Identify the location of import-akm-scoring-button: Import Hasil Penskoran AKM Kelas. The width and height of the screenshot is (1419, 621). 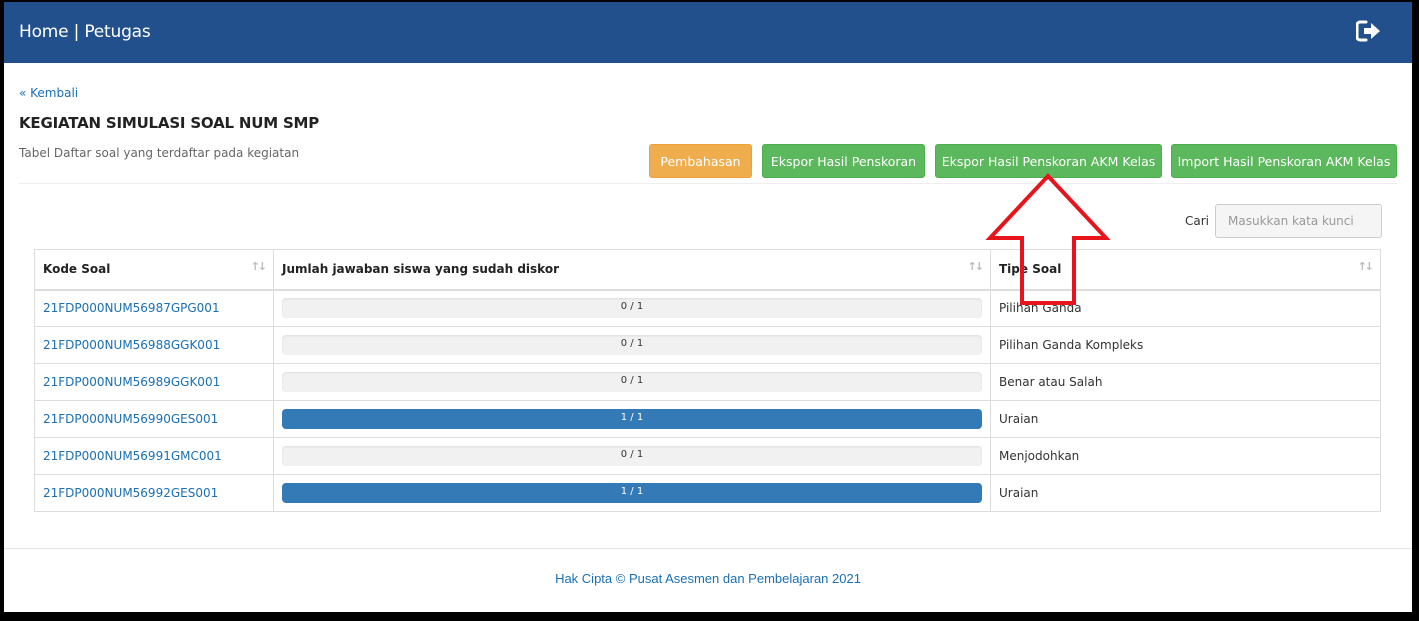
(1284, 161).